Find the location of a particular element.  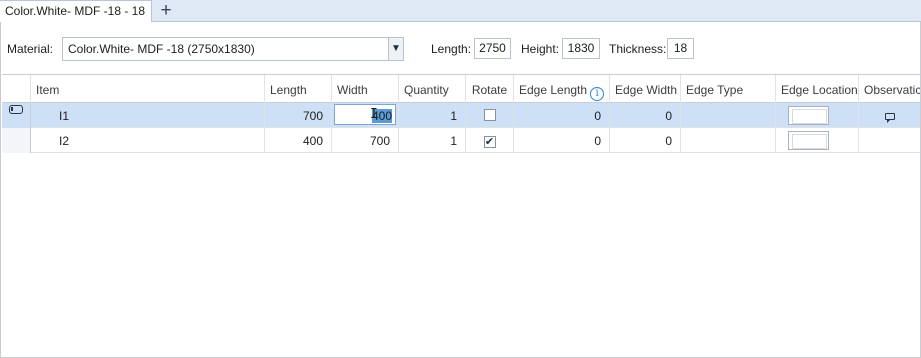

text-cursor-icon: I is located at coordinates (374, 114).